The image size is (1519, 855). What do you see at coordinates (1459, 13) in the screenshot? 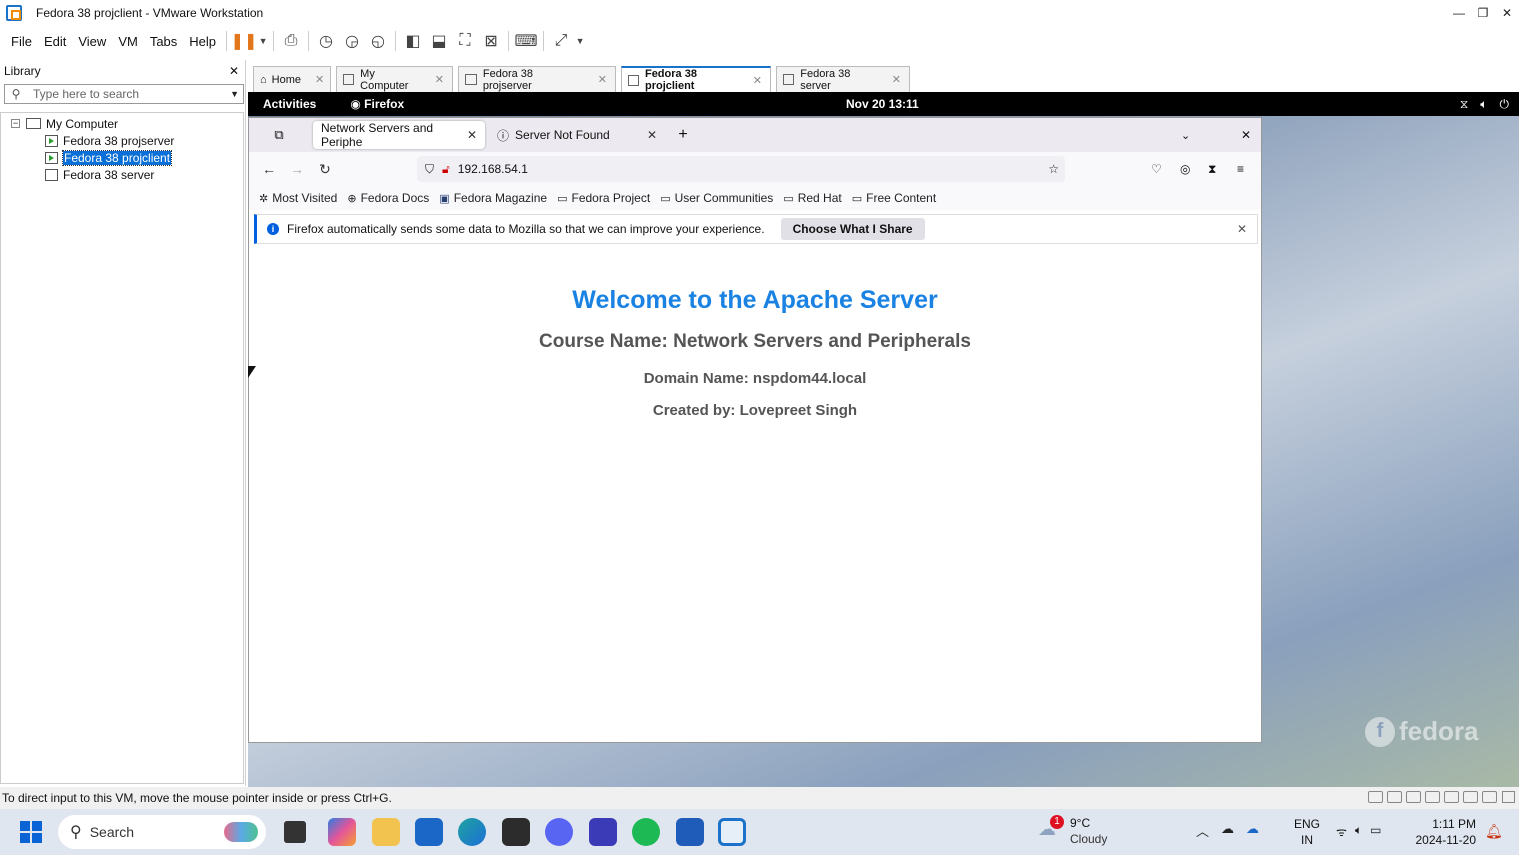
I see `minimize-button: —` at bounding box center [1459, 13].